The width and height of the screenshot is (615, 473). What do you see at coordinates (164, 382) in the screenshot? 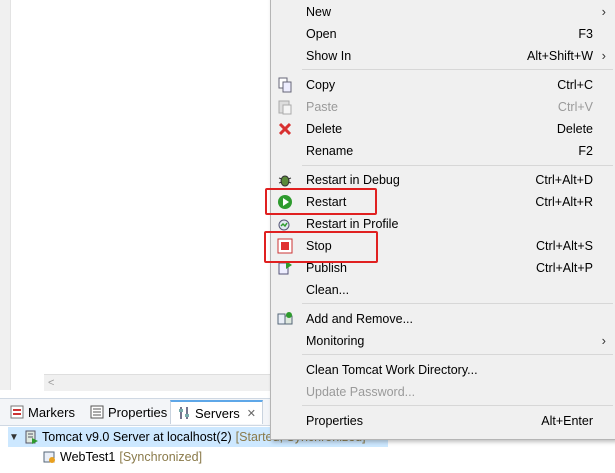
I see `editor-horizontal-scrollbar: <` at bounding box center [164, 382].